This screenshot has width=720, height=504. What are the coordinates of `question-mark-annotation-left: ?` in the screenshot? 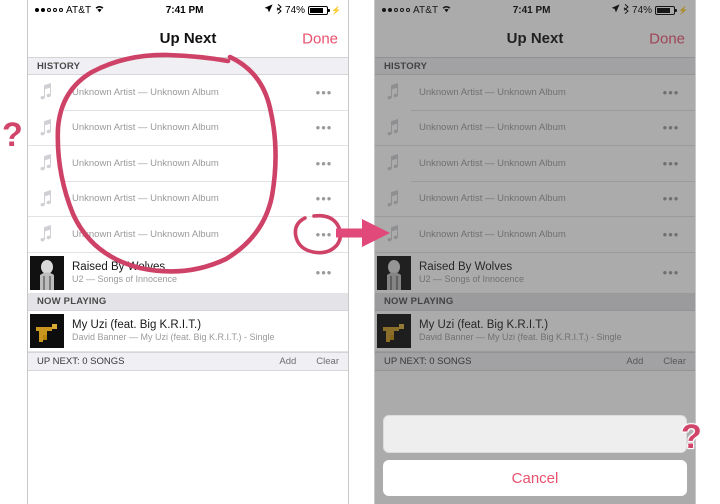 It's located at (12, 135).